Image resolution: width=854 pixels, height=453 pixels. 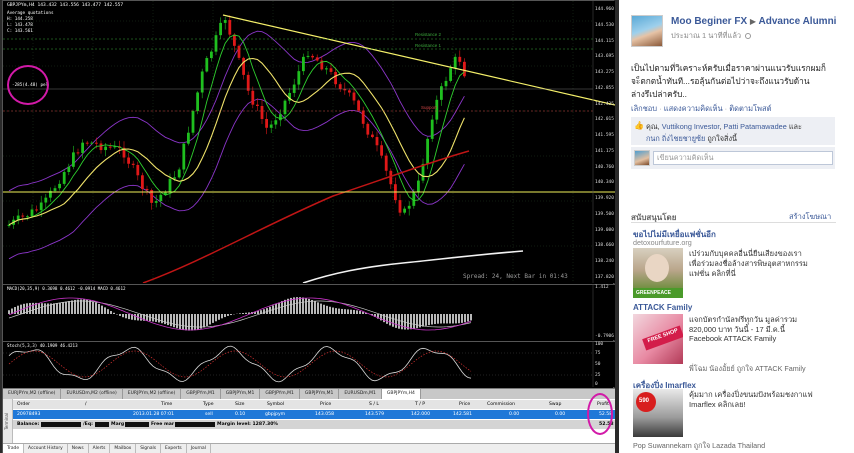 I want to click on col-symbol: Symbol, so click(x=275, y=404).